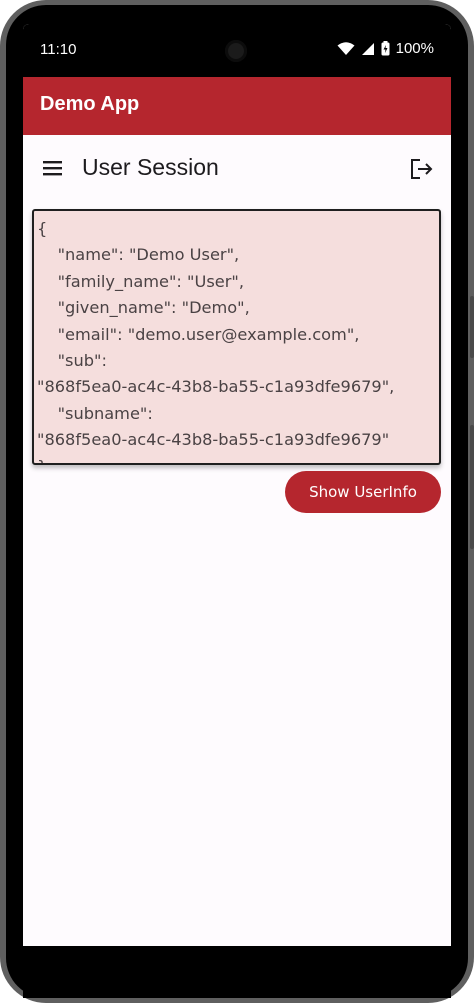  I want to click on status-icons: 100%, so click(385, 48).